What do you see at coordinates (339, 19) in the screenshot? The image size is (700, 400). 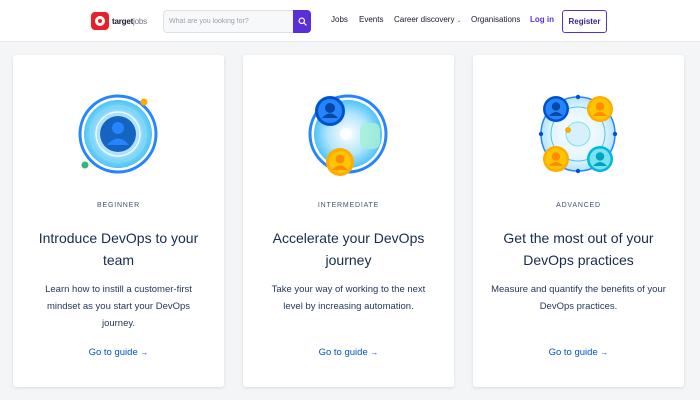 I see `nav-jobs: Jobs` at bounding box center [339, 19].